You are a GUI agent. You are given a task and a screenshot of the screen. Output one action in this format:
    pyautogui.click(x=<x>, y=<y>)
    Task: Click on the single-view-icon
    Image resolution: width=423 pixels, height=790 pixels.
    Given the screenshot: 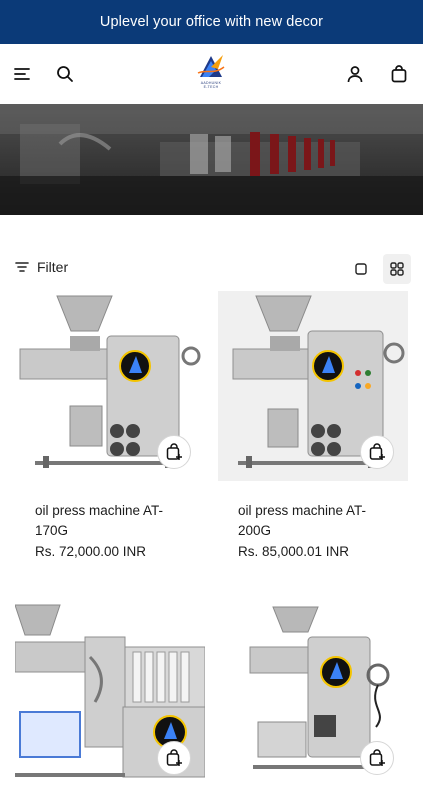 What is the action you would take?
    pyautogui.click(x=361, y=269)
    